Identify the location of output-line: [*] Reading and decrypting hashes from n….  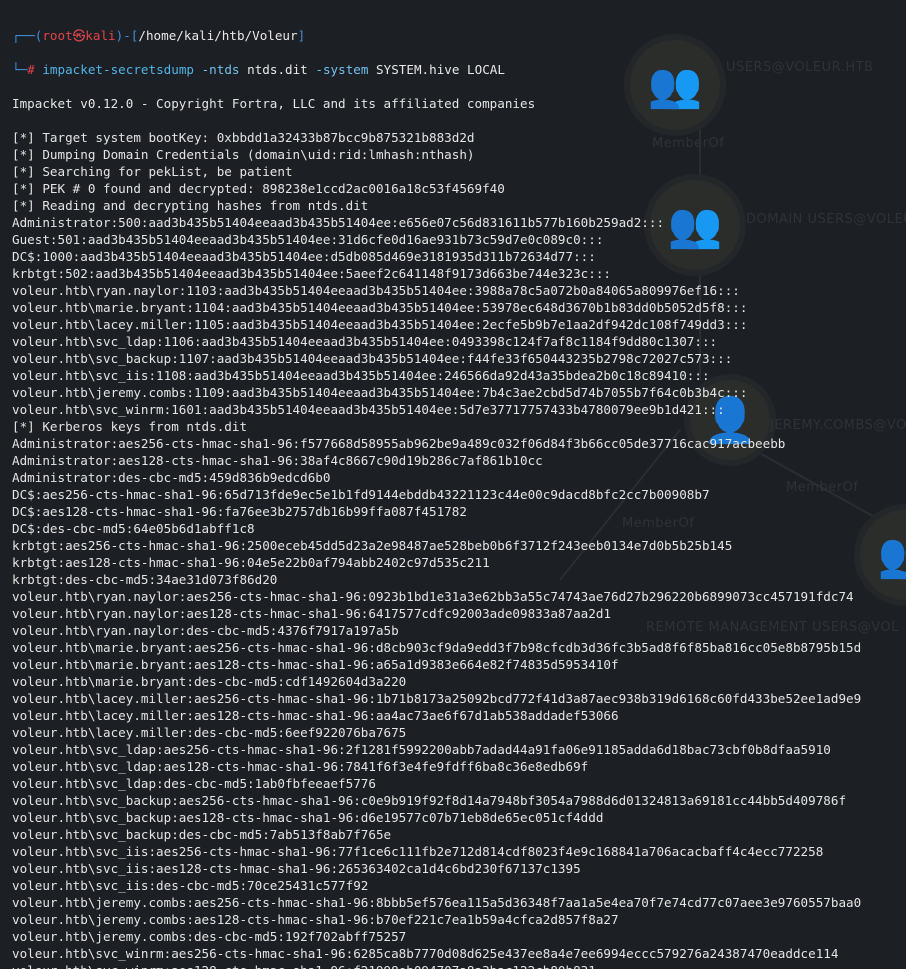
(190, 205).